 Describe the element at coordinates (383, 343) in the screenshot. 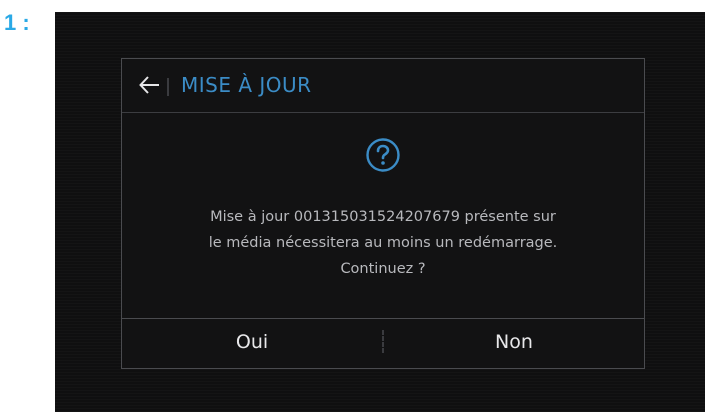

I see `dialog-footer: Oui Non` at that location.